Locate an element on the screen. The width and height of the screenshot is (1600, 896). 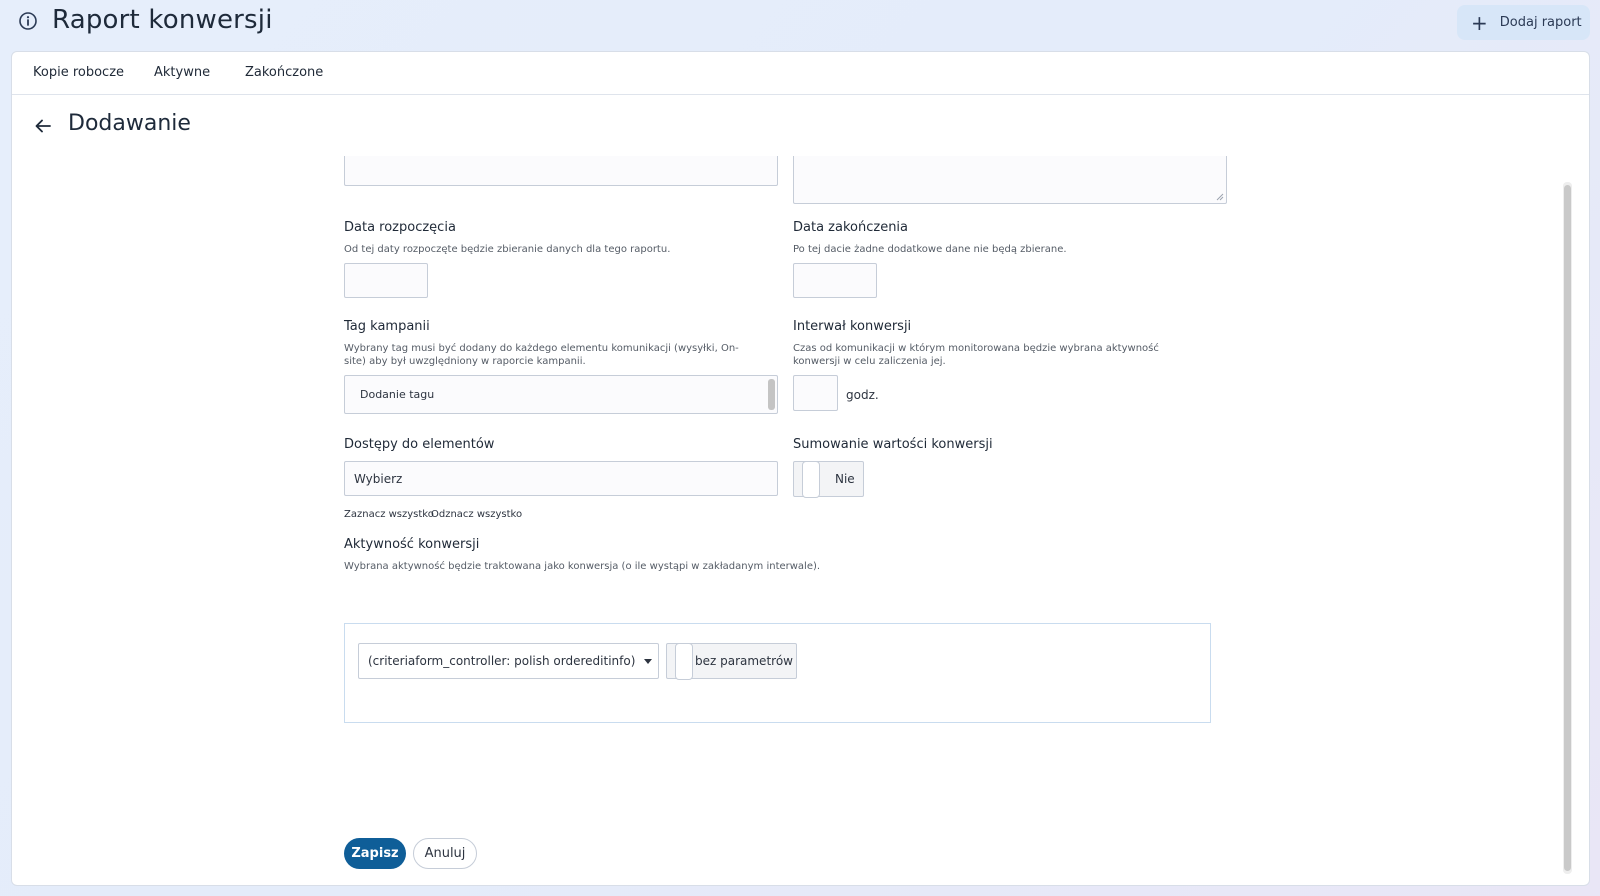
resize-handle-icon is located at coordinates (1220, 197).